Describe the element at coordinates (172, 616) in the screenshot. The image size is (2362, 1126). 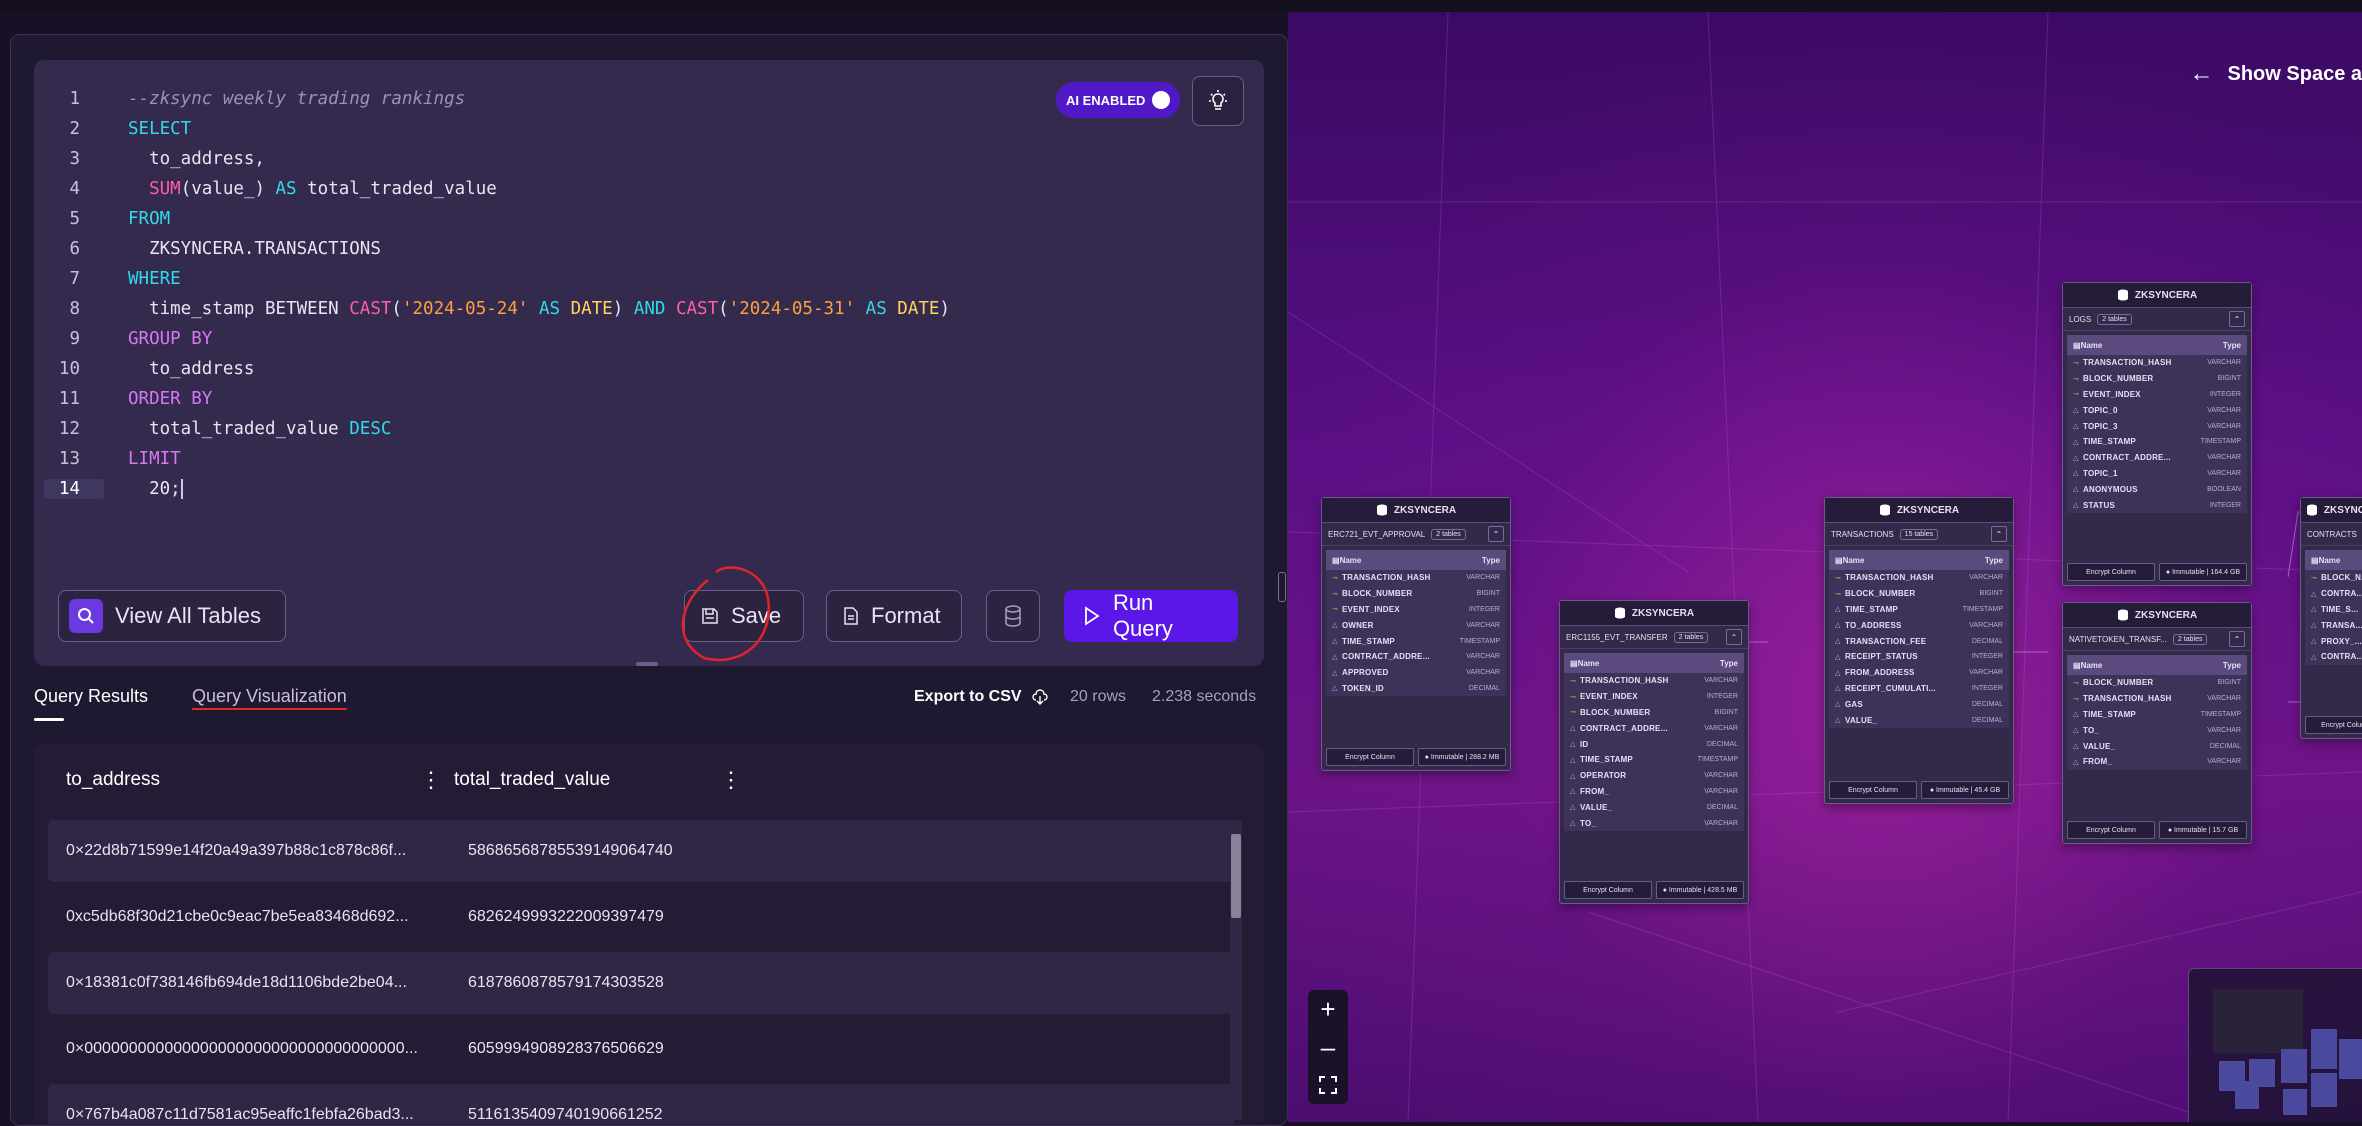
I see `view-all-tables-button: View All Tables` at that location.